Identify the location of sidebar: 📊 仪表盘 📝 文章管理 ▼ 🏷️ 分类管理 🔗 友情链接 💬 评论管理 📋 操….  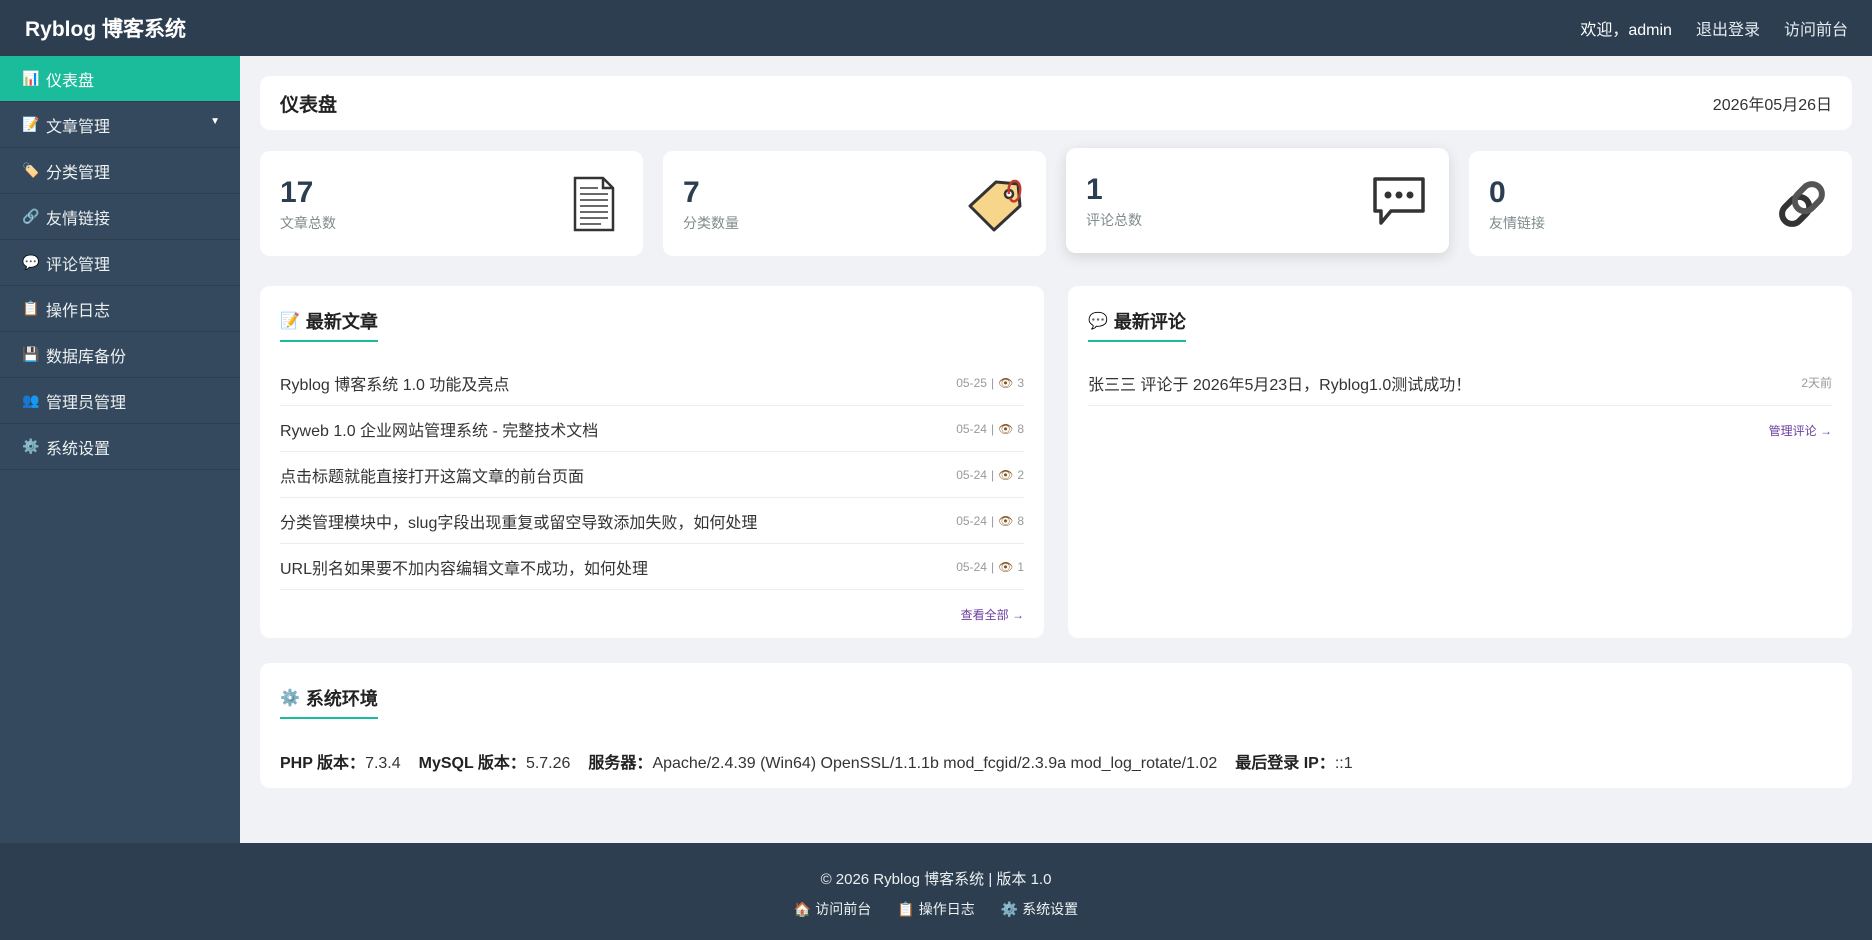
(120, 449).